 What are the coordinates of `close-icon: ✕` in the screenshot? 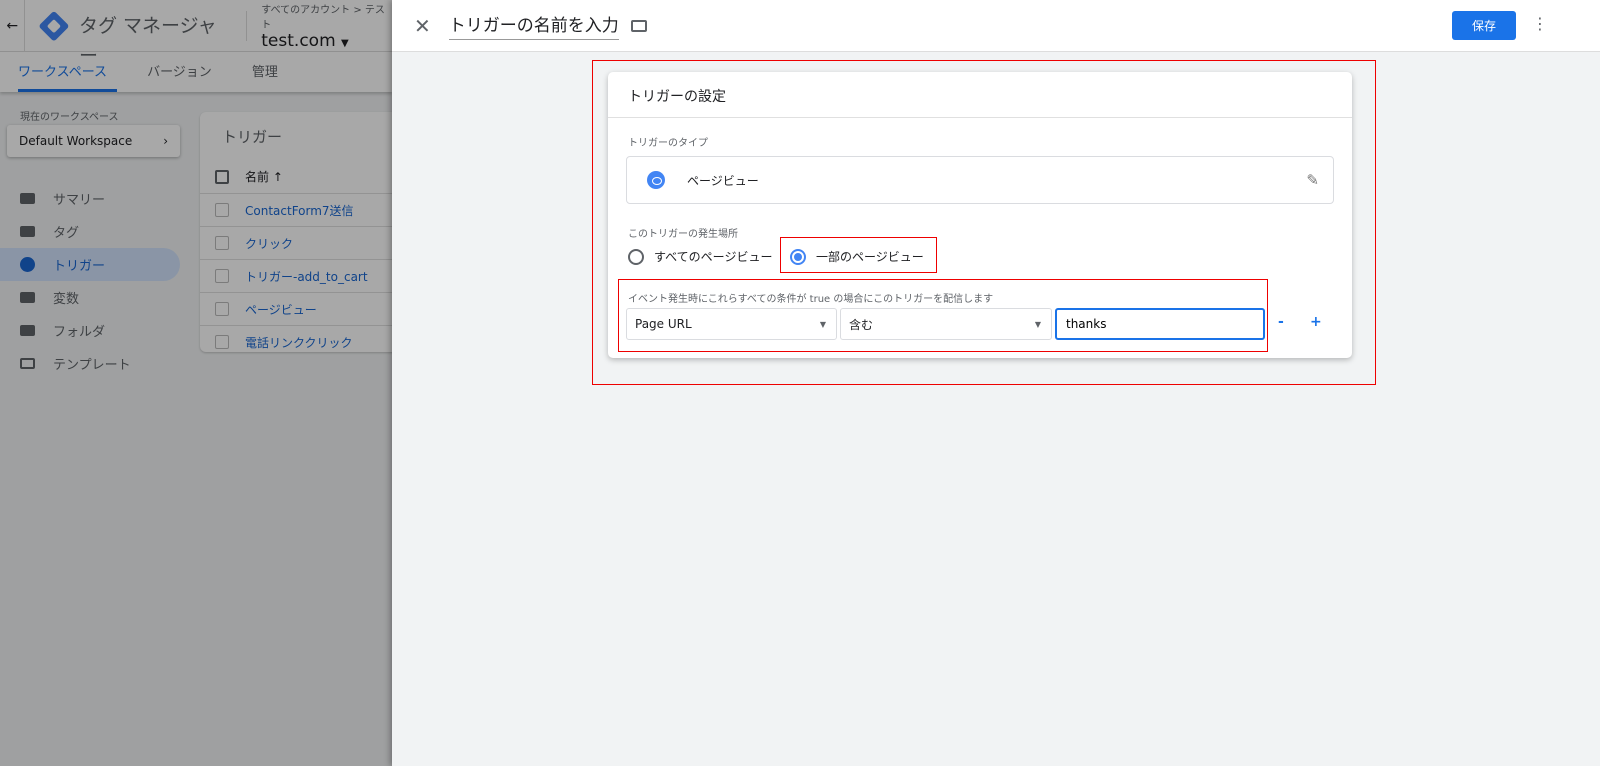 It's located at (422, 26).